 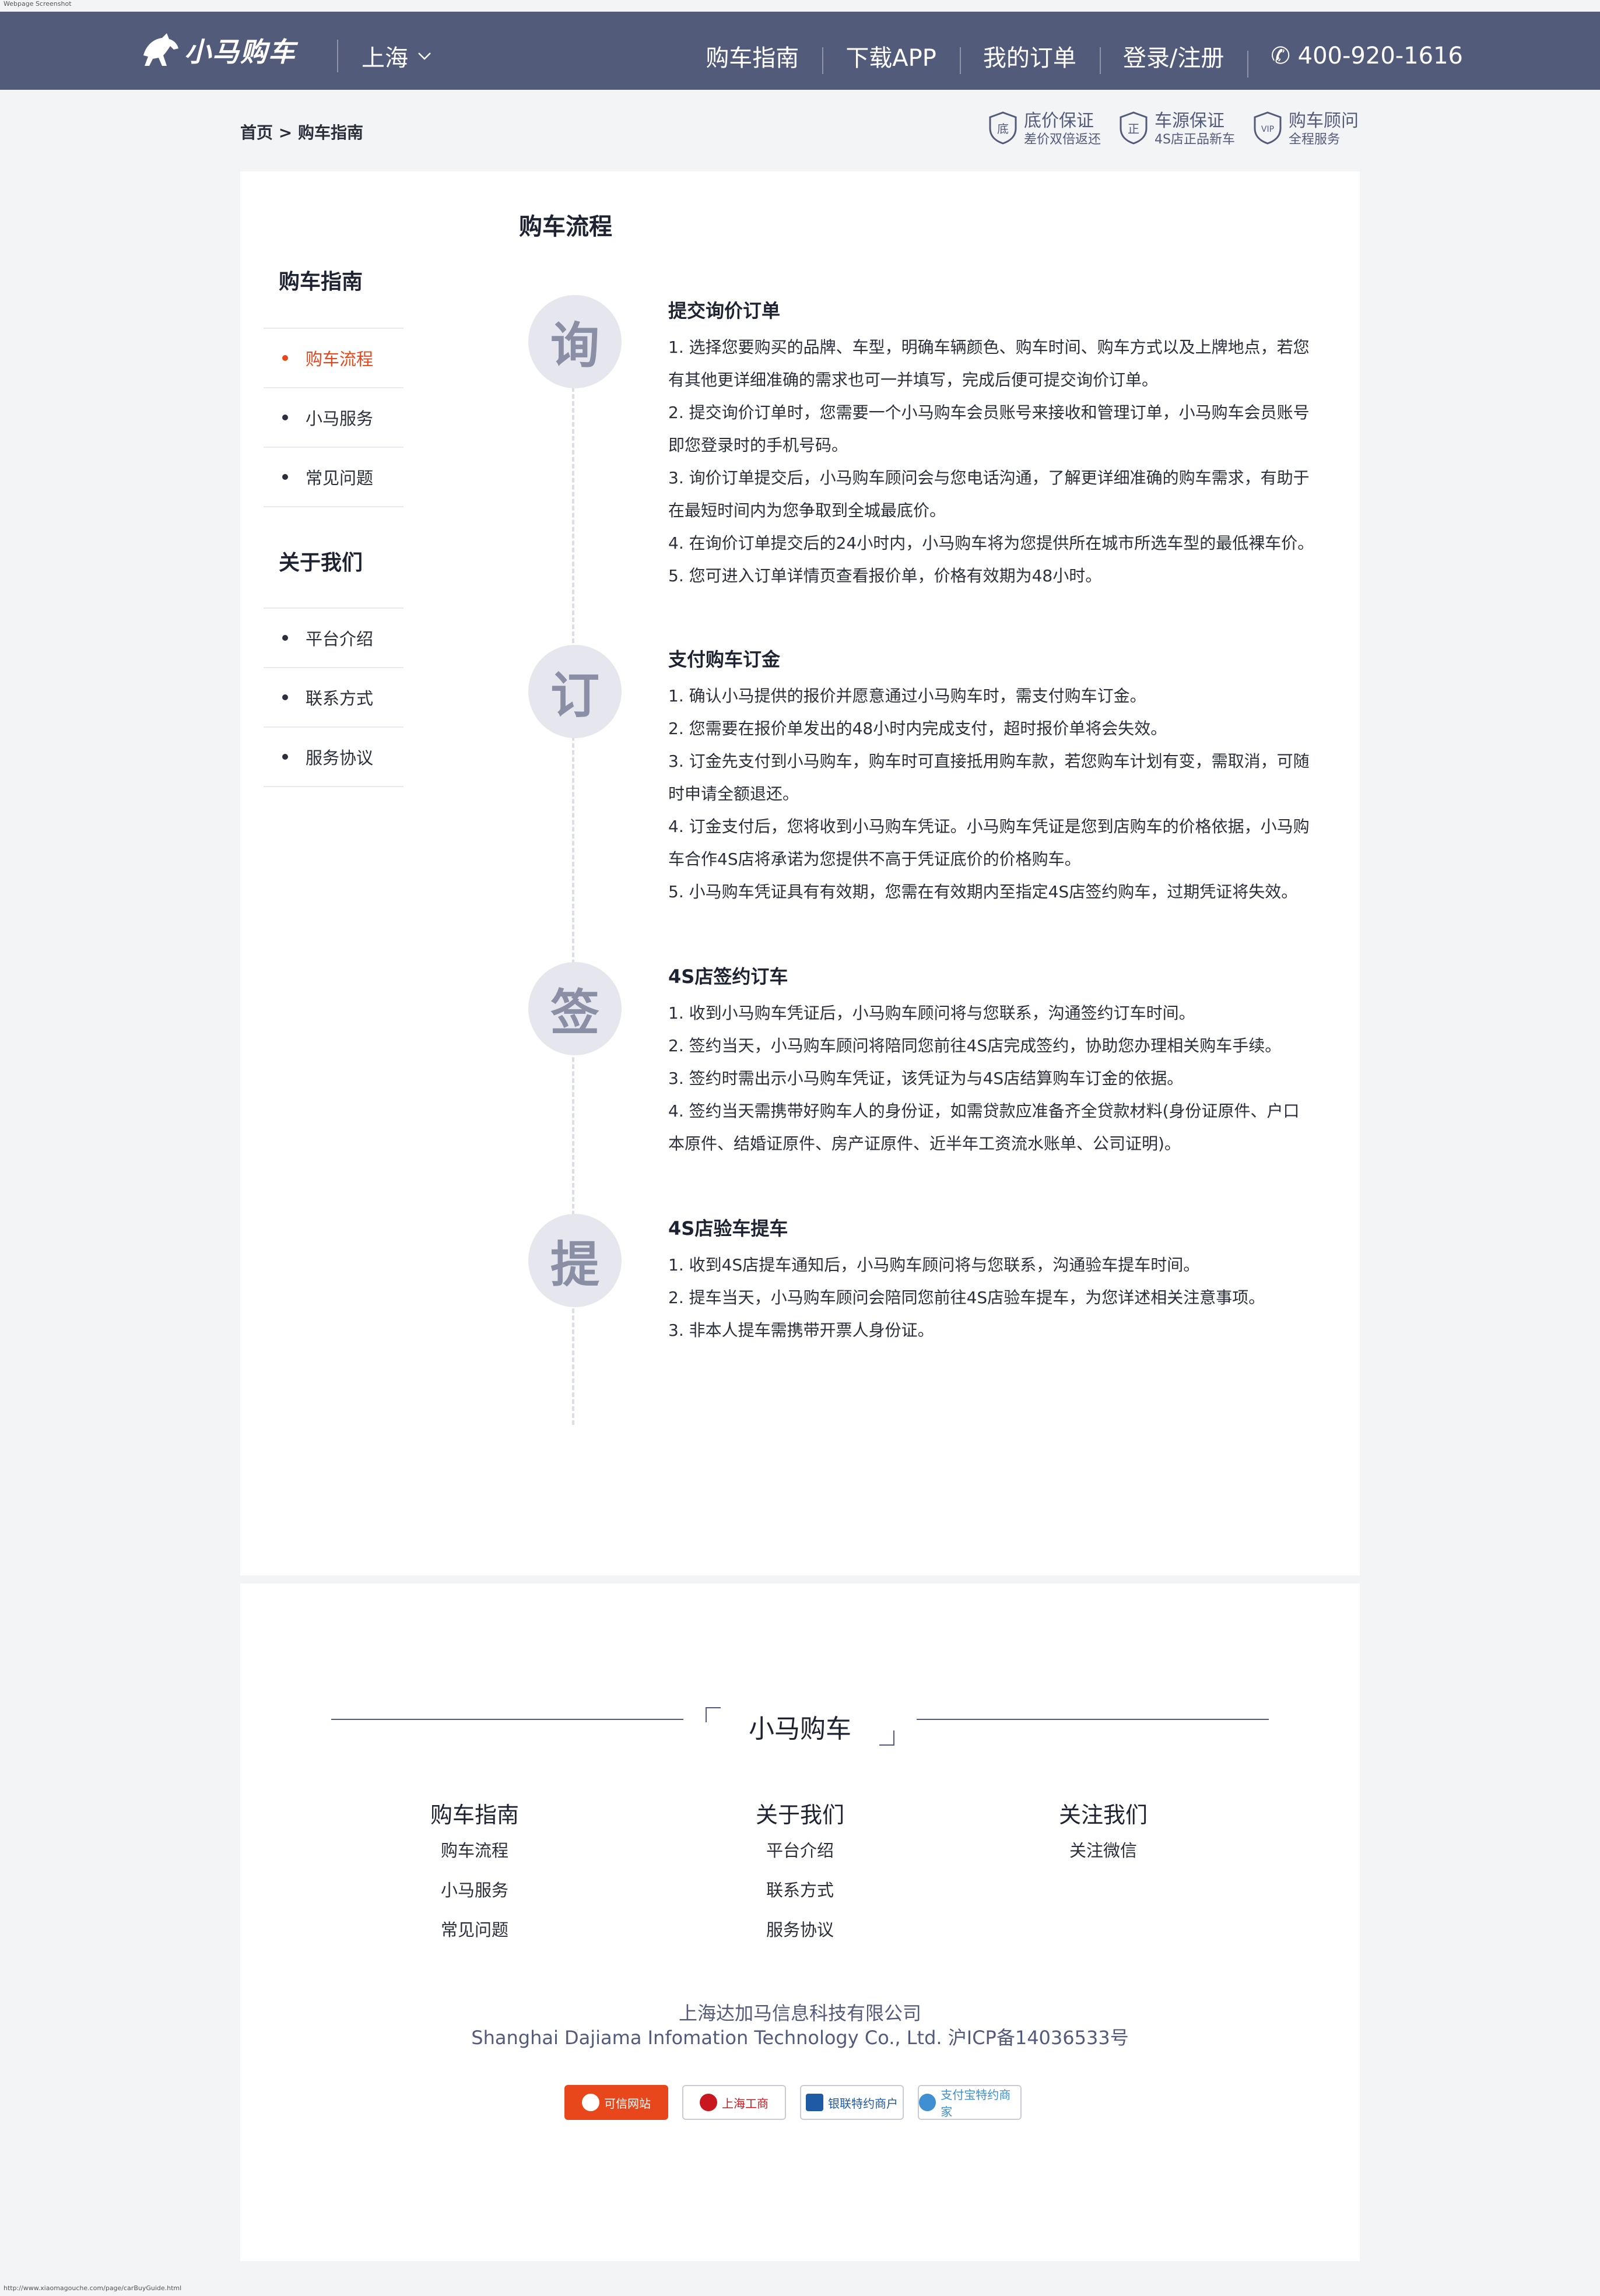 I want to click on footer-divider-right, so click(x=1093, y=1719).